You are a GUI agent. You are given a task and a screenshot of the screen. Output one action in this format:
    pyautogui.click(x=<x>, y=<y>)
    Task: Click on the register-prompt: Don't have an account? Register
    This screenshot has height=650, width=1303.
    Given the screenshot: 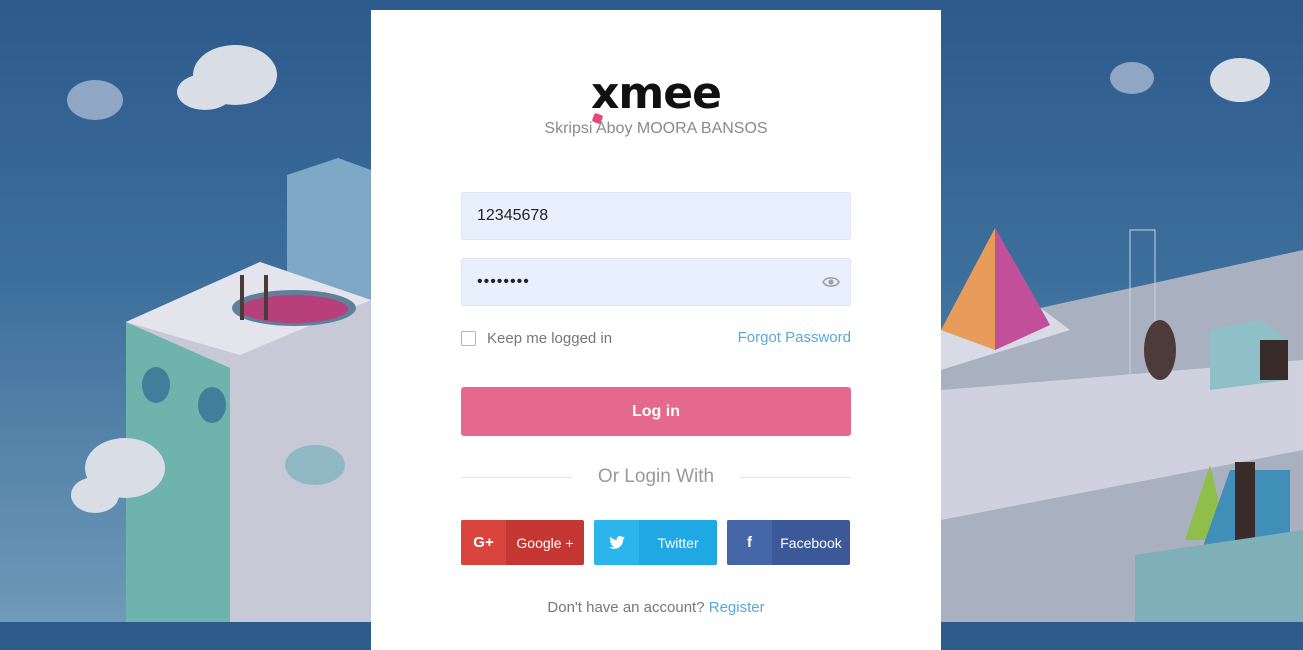 What is the action you would take?
    pyautogui.click(x=656, y=607)
    